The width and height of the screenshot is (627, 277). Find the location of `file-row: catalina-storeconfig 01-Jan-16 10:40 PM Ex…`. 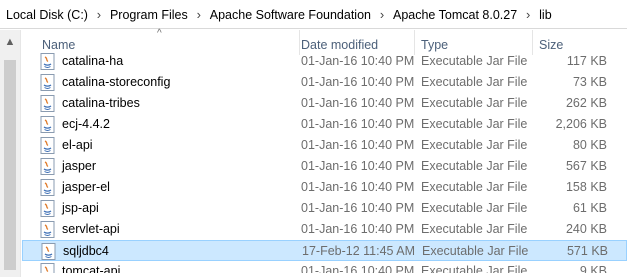

file-row: catalina-storeconfig 01-Jan-16 10:40 PM Ex… is located at coordinates (324, 82).